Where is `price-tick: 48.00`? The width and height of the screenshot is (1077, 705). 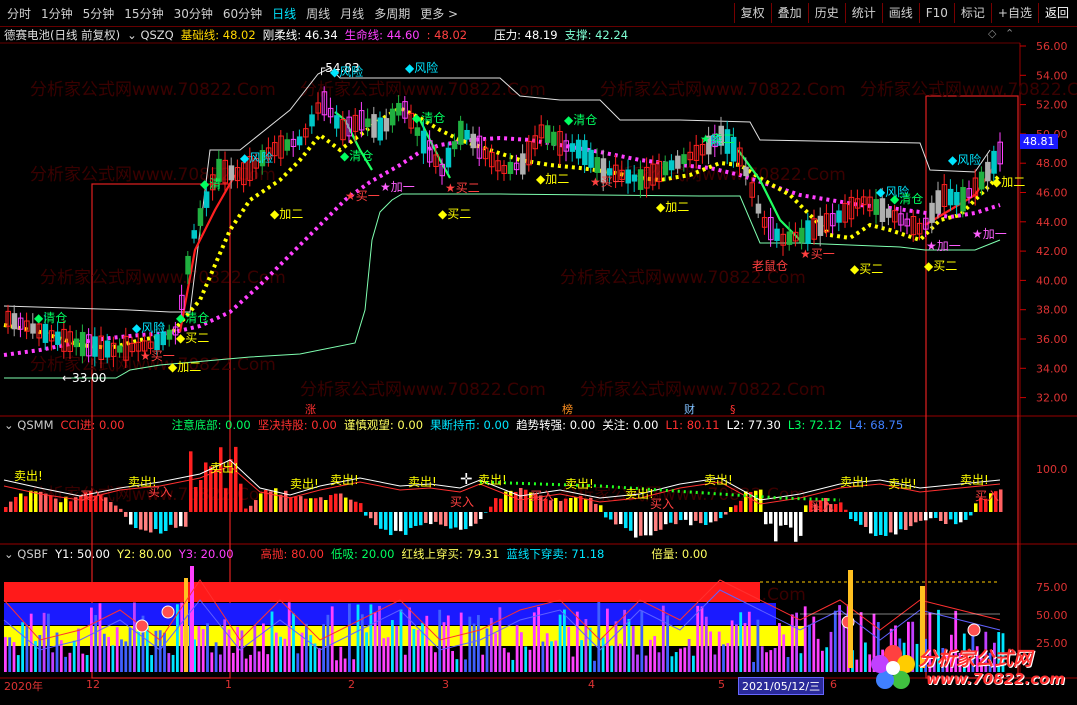
price-tick: 48.00 is located at coordinates (1052, 163).